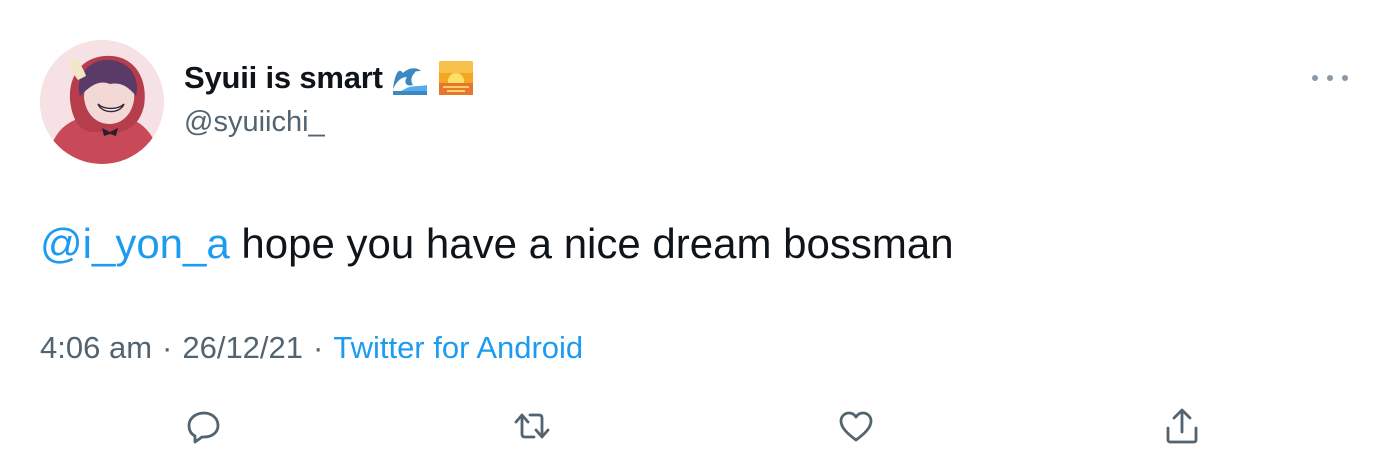 The height and width of the screenshot is (462, 1388). I want to click on display-name-row: Syuii is smart, so click(329, 78).